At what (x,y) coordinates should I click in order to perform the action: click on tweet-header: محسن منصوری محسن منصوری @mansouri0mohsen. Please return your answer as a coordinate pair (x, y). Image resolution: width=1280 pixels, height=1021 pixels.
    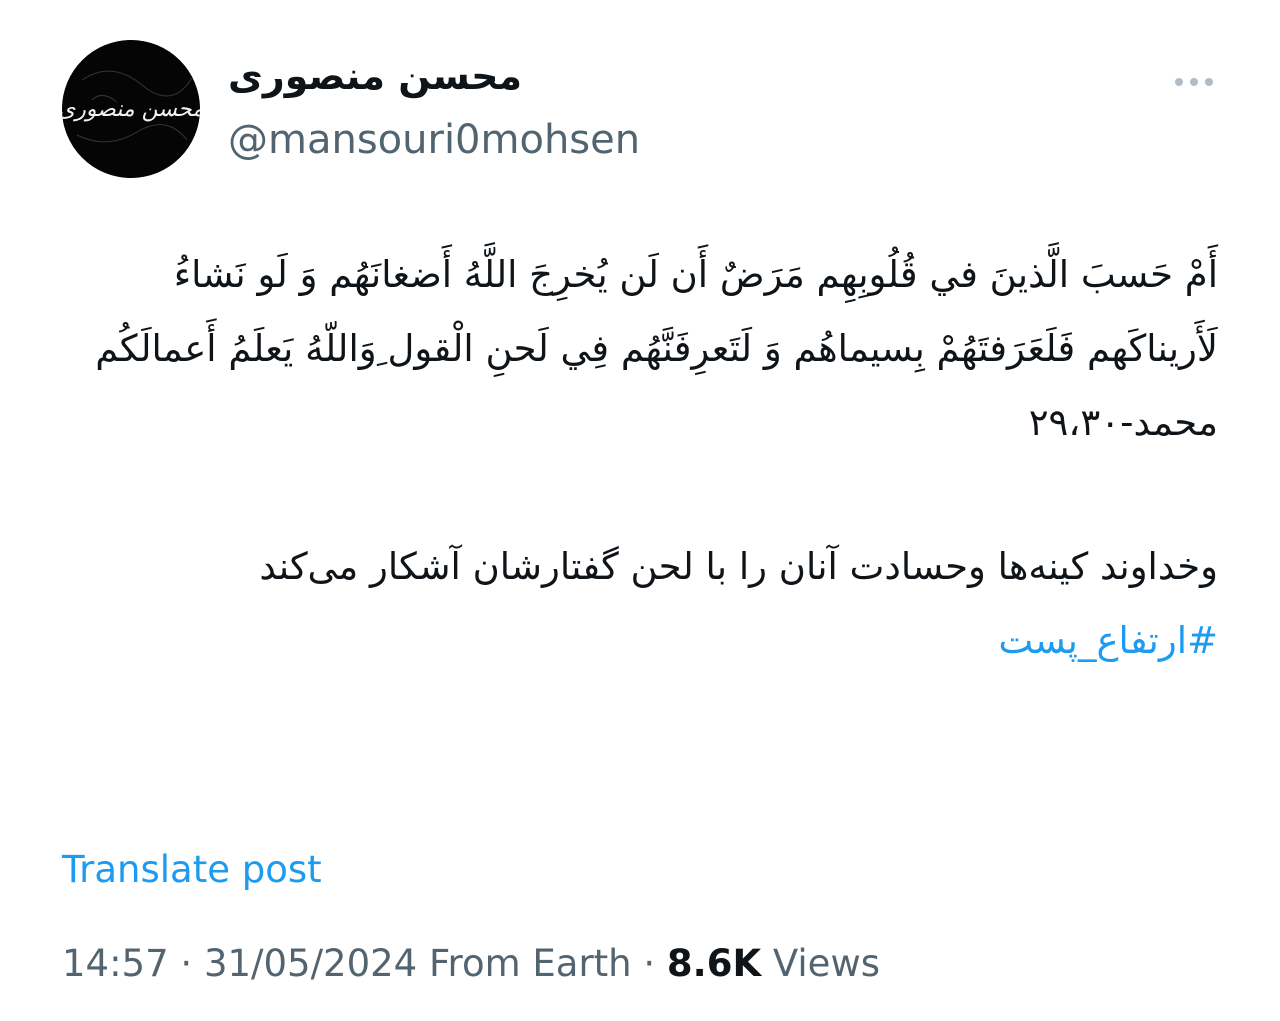
    Looking at the image, I should click on (642, 110).